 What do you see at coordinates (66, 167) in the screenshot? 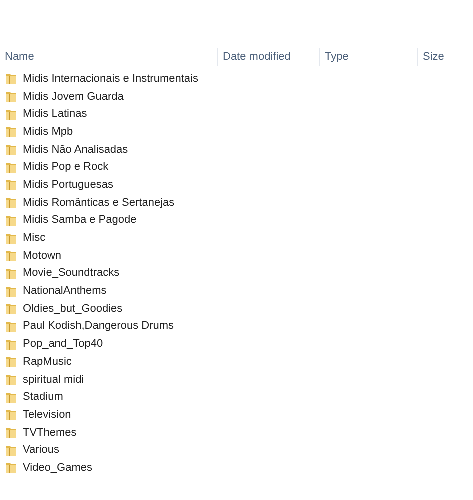
I see `folder-name: Midis Pop e Rock` at bounding box center [66, 167].